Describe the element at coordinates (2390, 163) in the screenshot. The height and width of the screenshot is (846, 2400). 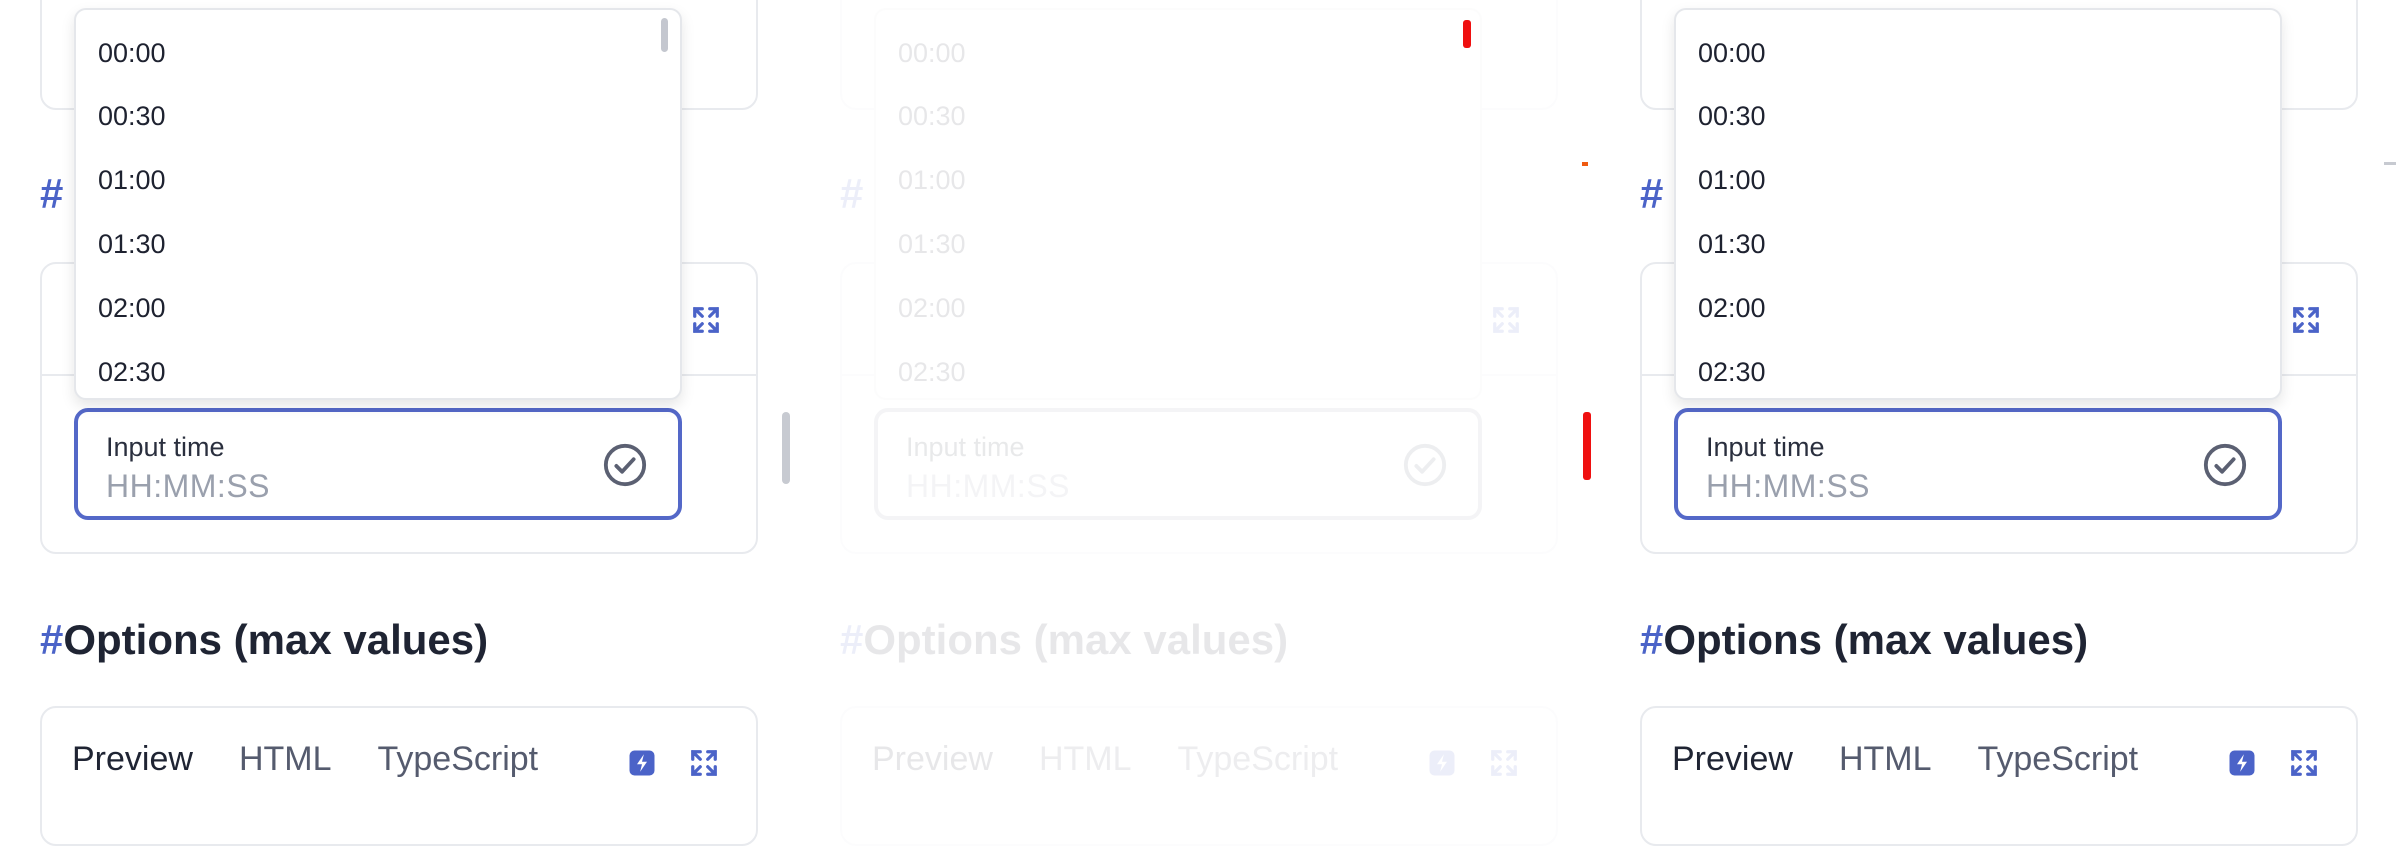
I see `scroll-indicator` at that location.